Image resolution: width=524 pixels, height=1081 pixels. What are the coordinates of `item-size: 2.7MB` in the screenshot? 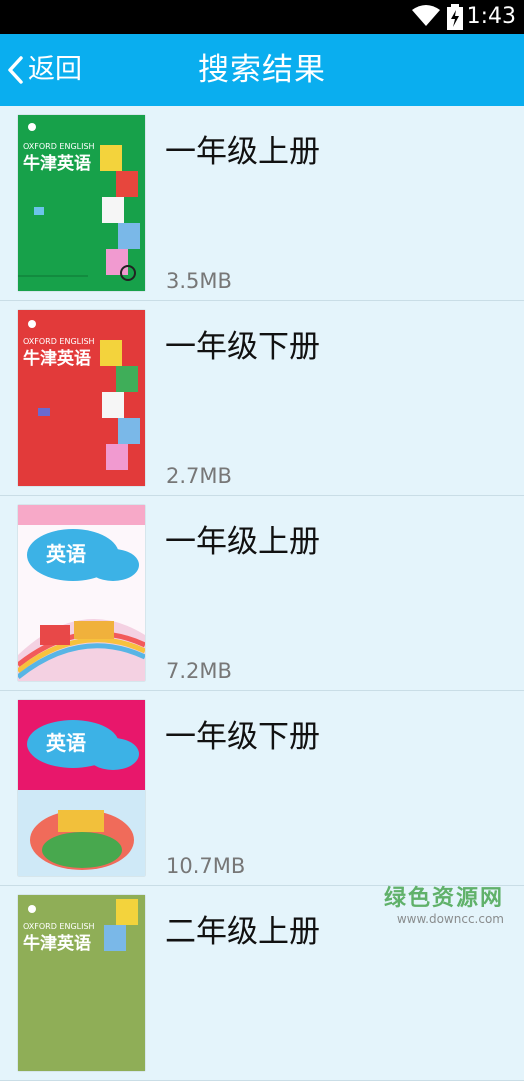 It's located at (199, 476).